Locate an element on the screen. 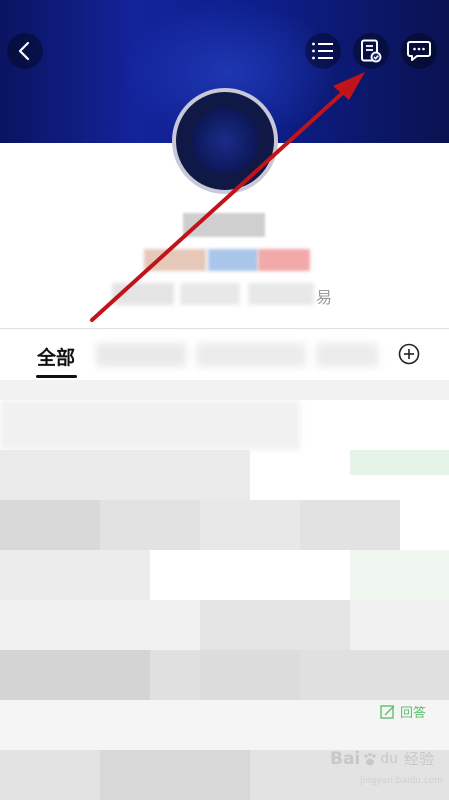  back-button is located at coordinates (25, 51).